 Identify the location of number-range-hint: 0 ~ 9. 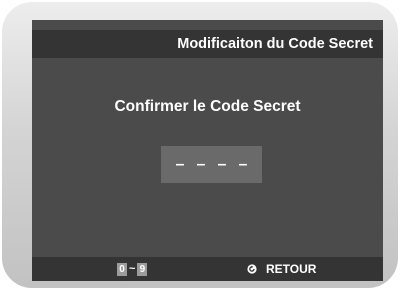
(132, 269).